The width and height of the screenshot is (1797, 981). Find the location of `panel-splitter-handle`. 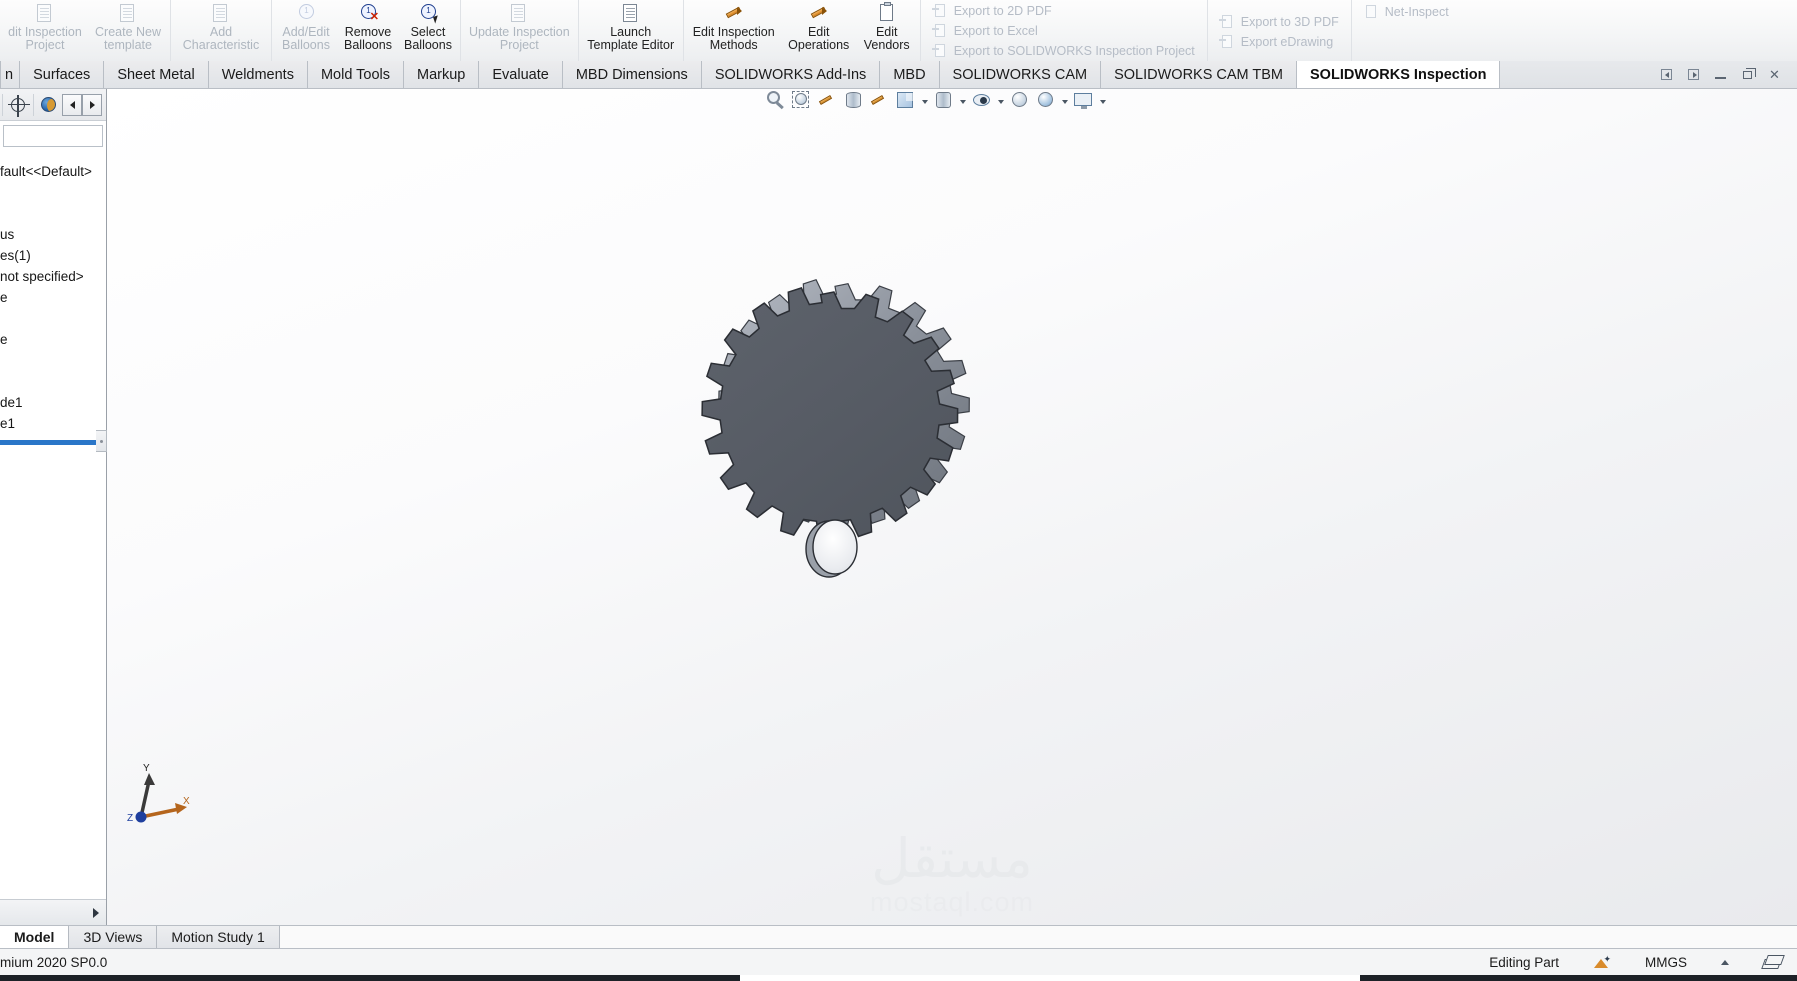

panel-splitter-handle is located at coordinates (101, 441).